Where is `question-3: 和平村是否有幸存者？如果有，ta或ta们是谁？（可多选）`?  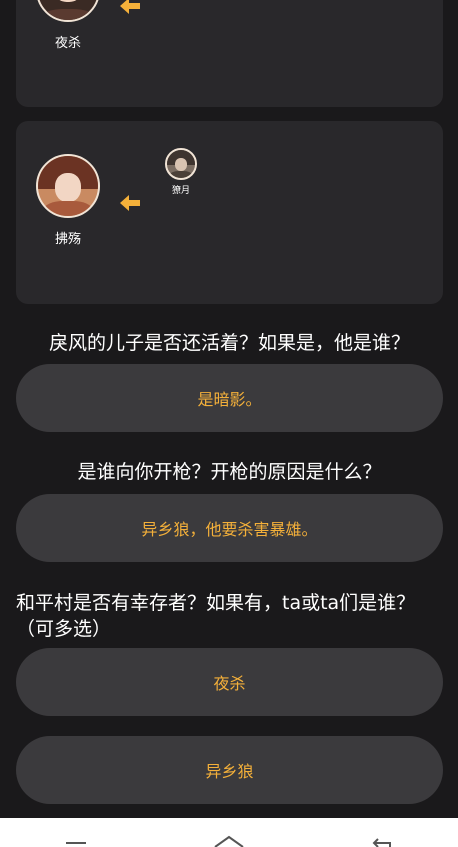
question-3: 和平村是否有幸存者？如果有，ta或ta们是谁？（可多选） is located at coordinates (216, 616).